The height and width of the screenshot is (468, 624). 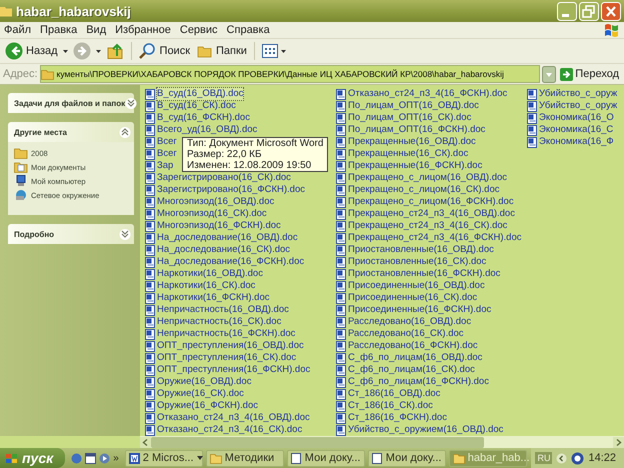 I want to click on file-name: ОПТ_преступления(16_ОВД).doc, so click(x=230, y=346).